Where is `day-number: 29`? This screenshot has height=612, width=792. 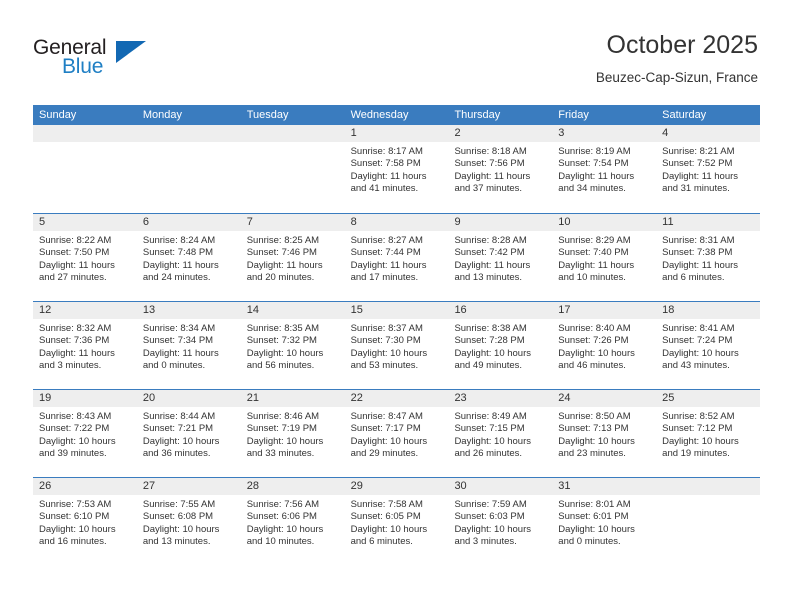 day-number: 29 is located at coordinates (356, 486).